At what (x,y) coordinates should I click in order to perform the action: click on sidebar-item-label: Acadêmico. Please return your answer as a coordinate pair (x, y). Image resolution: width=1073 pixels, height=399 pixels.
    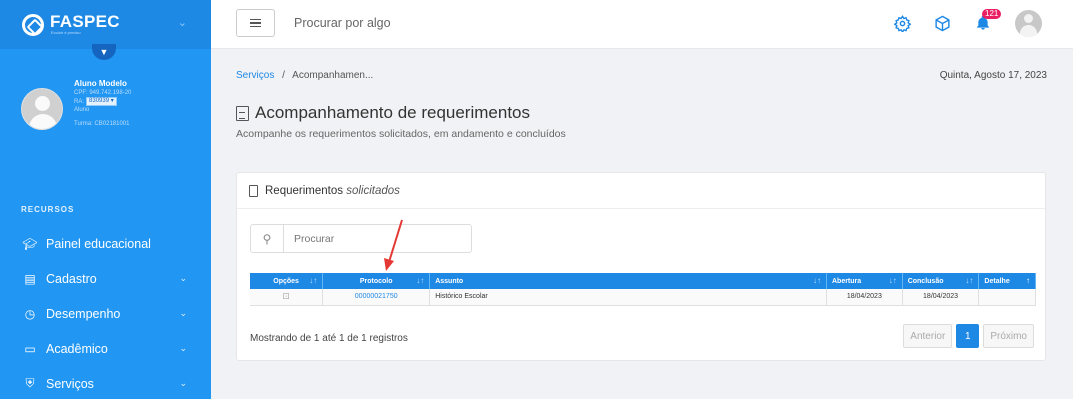
    Looking at the image, I should click on (77, 348).